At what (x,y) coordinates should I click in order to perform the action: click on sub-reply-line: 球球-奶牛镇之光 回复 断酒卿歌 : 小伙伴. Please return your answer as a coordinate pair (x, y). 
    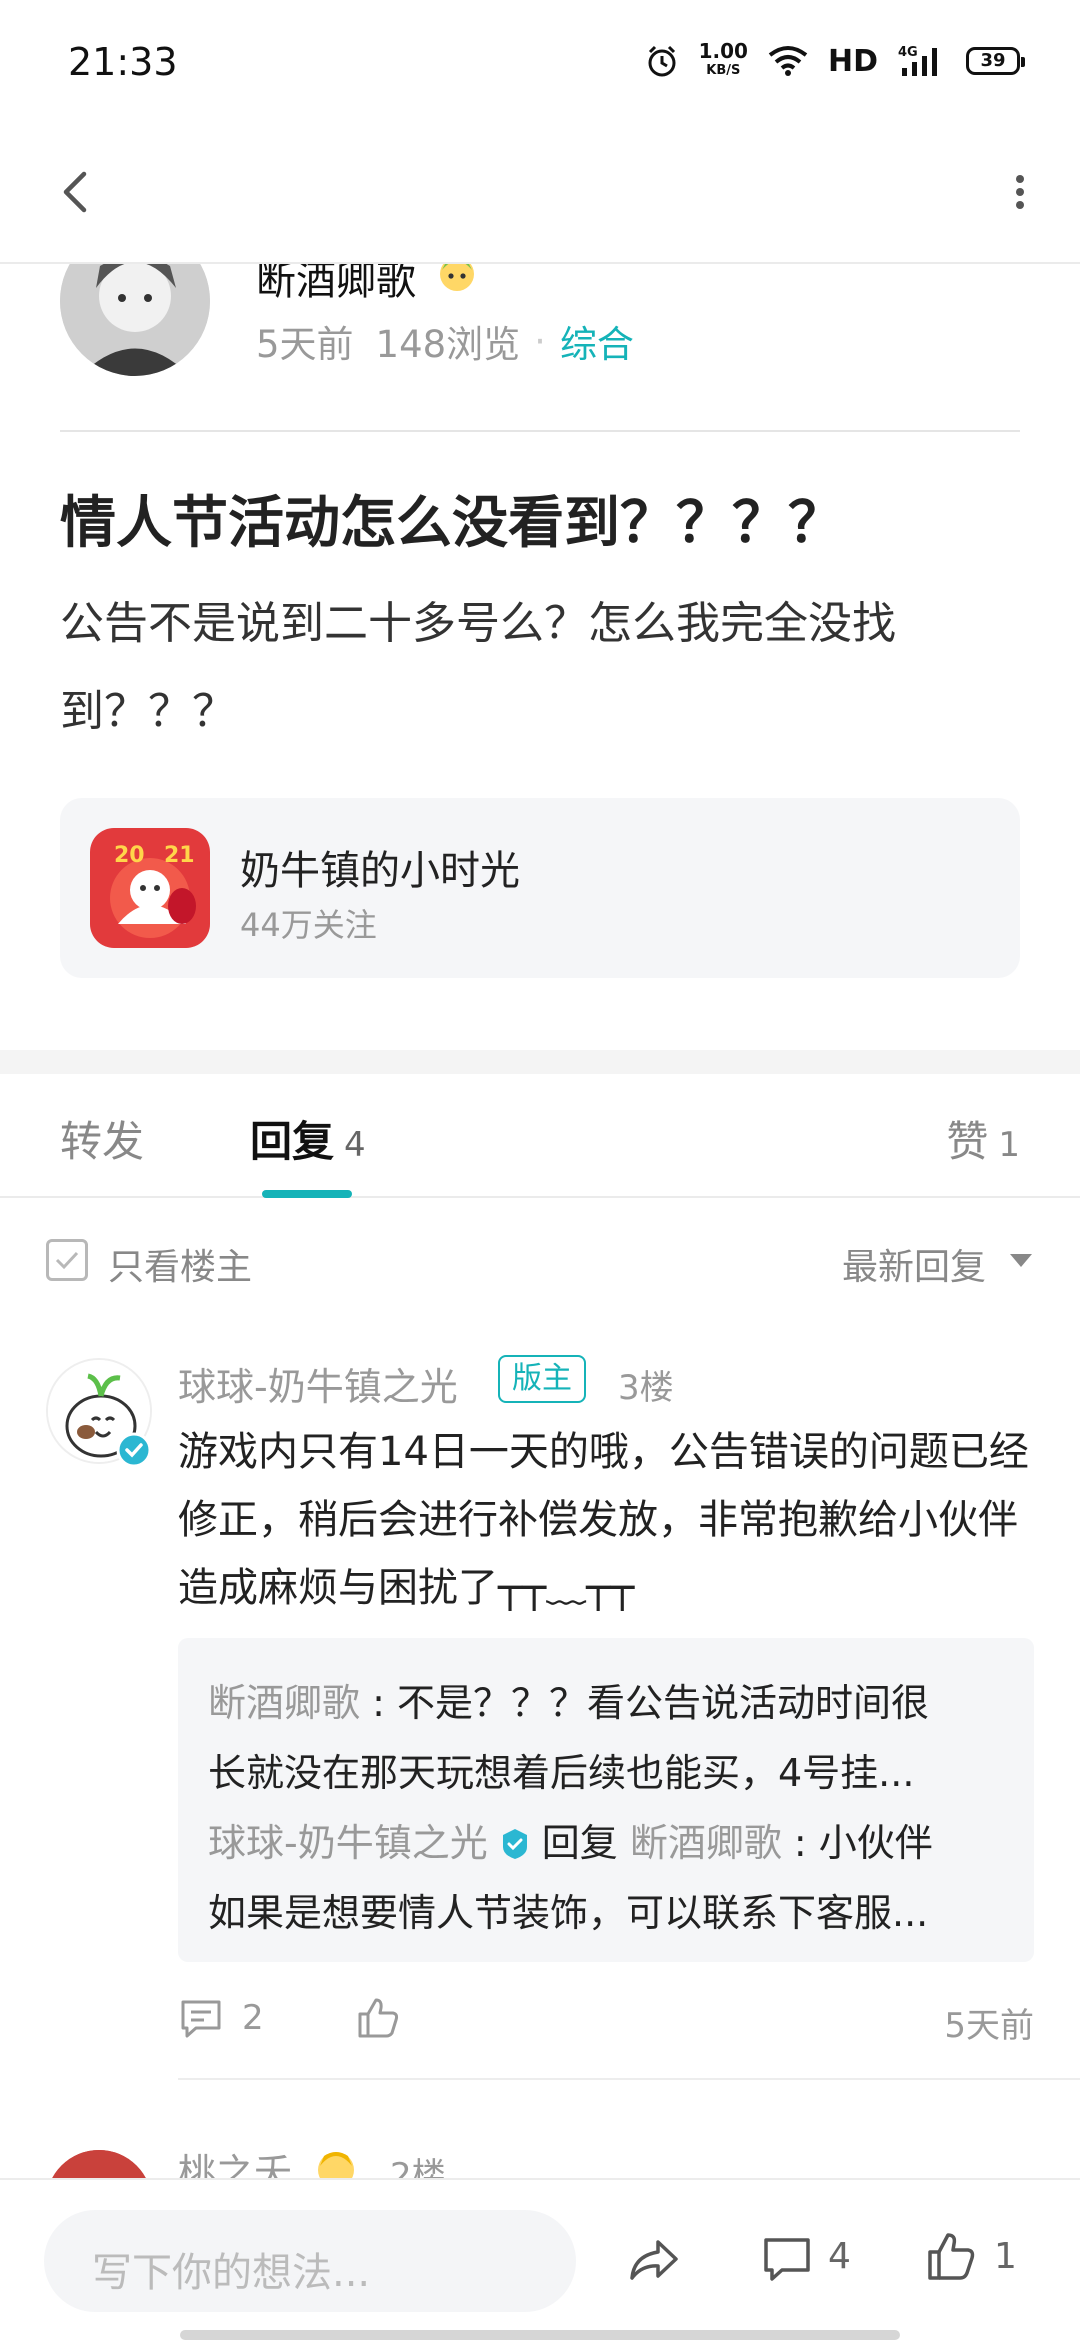
    Looking at the image, I should click on (570, 1843).